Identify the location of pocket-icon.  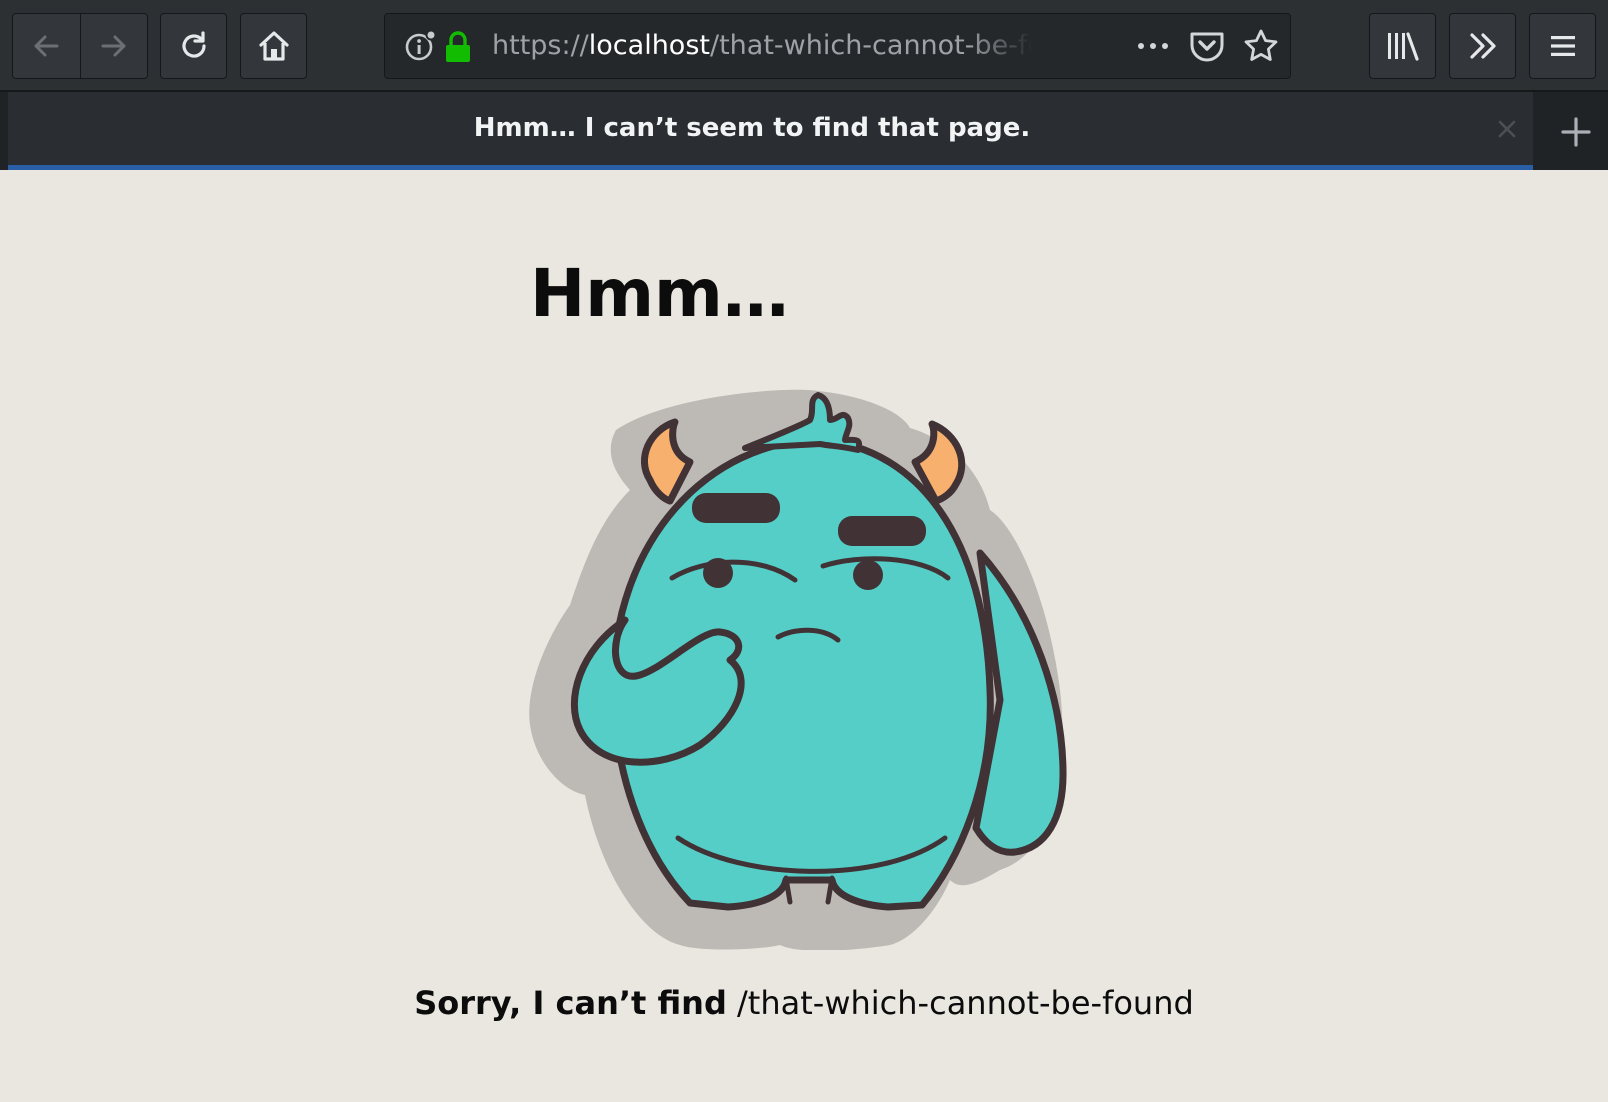
(1207, 46).